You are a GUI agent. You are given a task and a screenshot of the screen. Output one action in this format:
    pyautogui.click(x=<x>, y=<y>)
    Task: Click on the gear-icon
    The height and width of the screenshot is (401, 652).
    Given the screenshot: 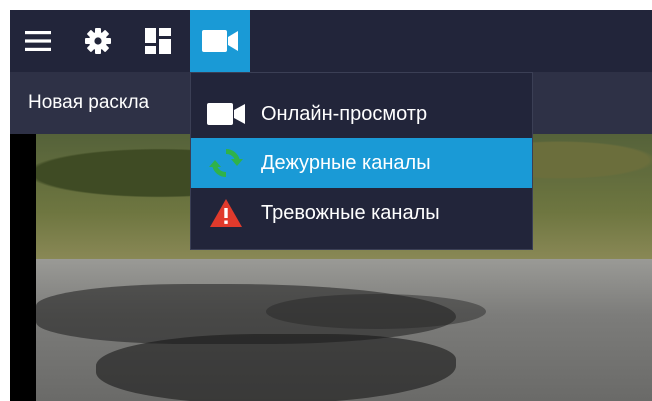 What is the action you would take?
    pyautogui.click(x=98, y=41)
    